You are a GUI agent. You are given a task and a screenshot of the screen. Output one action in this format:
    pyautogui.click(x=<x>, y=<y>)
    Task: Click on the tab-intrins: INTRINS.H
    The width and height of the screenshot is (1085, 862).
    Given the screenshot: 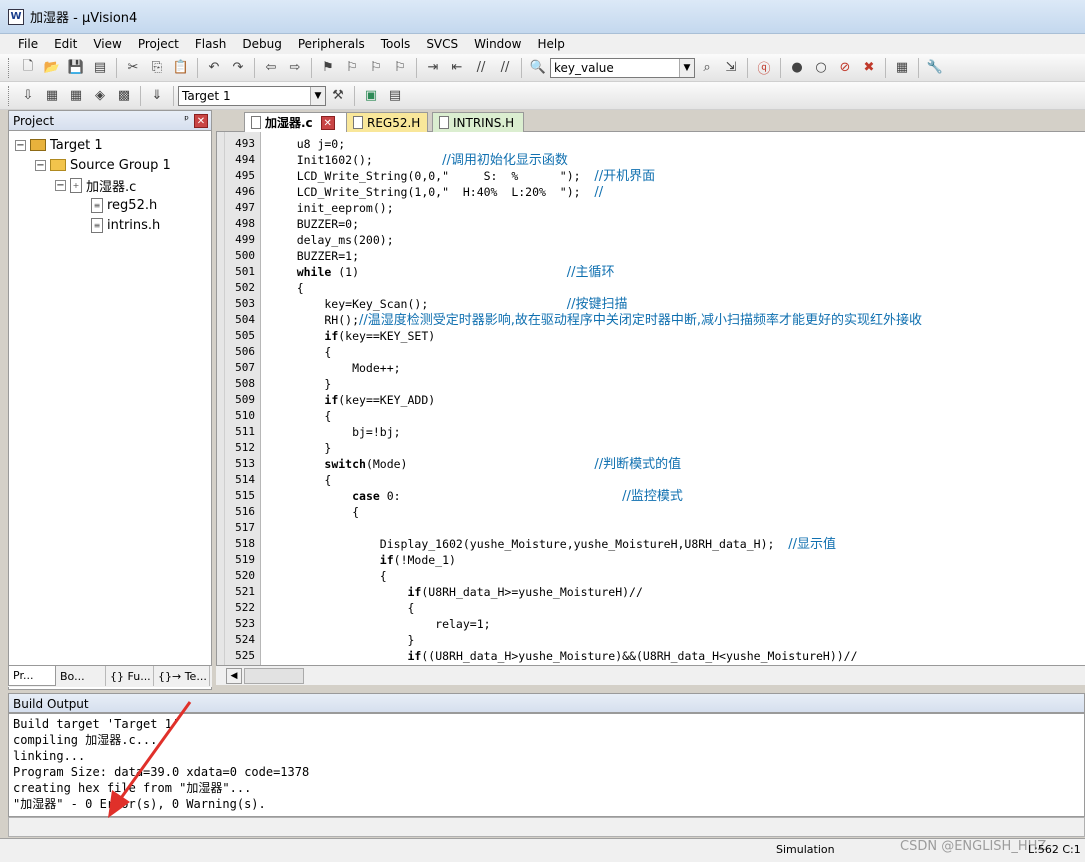 What is the action you would take?
    pyautogui.click(x=478, y=122)
    